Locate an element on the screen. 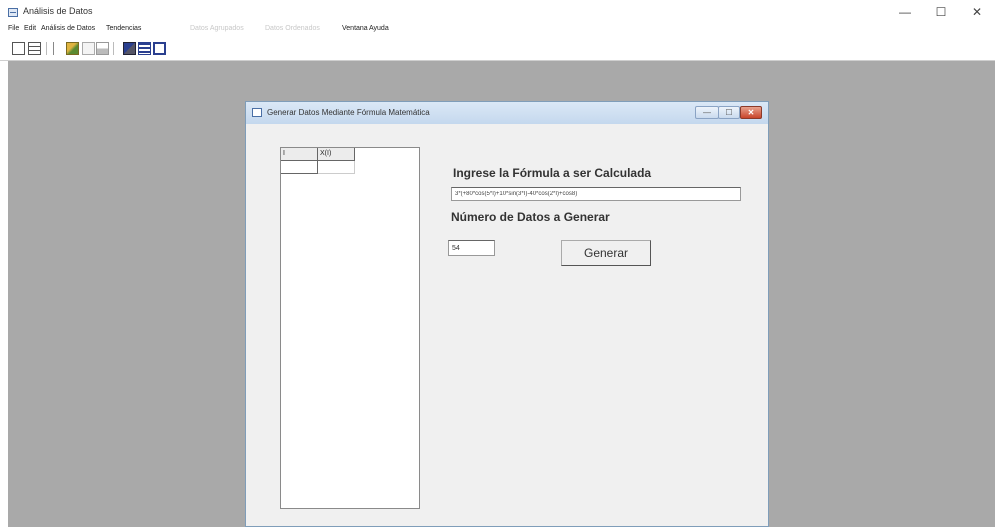 The width and height of the screenshot is (995, 527). table-icon is located at coordinates (102, 48).